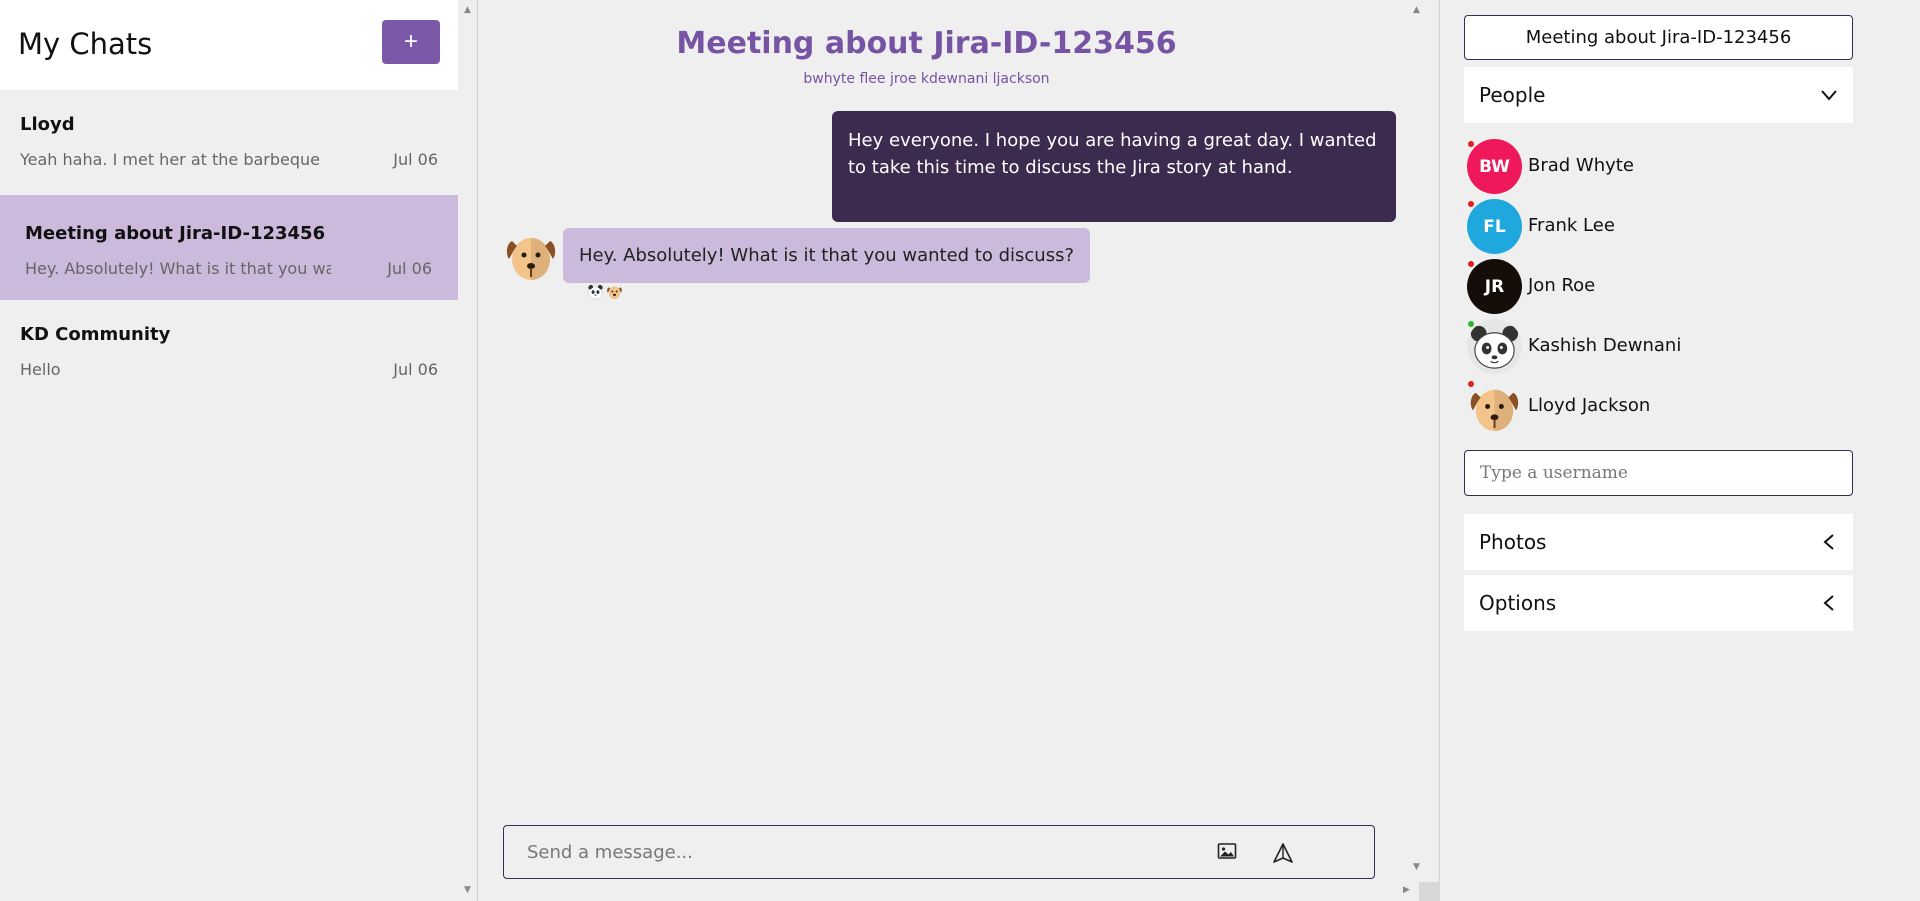  What do you see at coordinates (411, 42) in the screenshot?
I see `new-chat-button: +` at bounding box center [411, 42].